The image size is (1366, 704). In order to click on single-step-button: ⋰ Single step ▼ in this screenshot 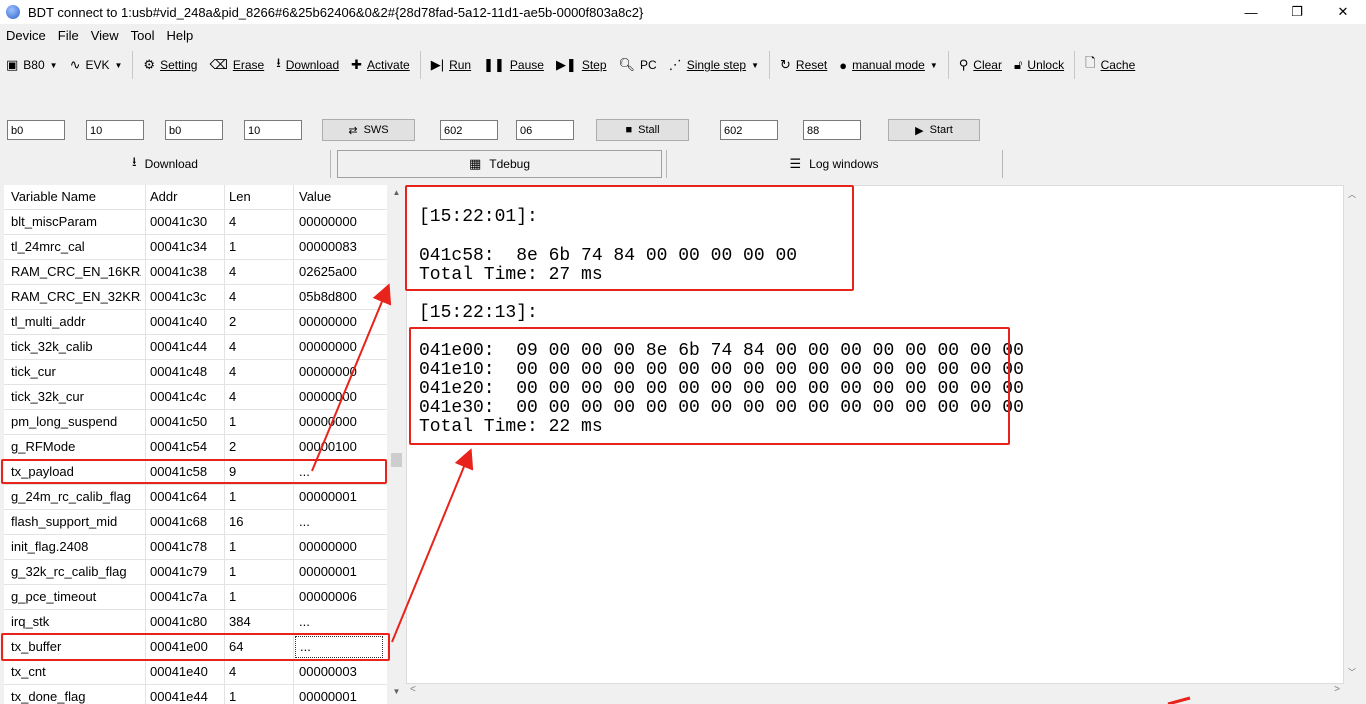, I will do `click(714, 65)`.